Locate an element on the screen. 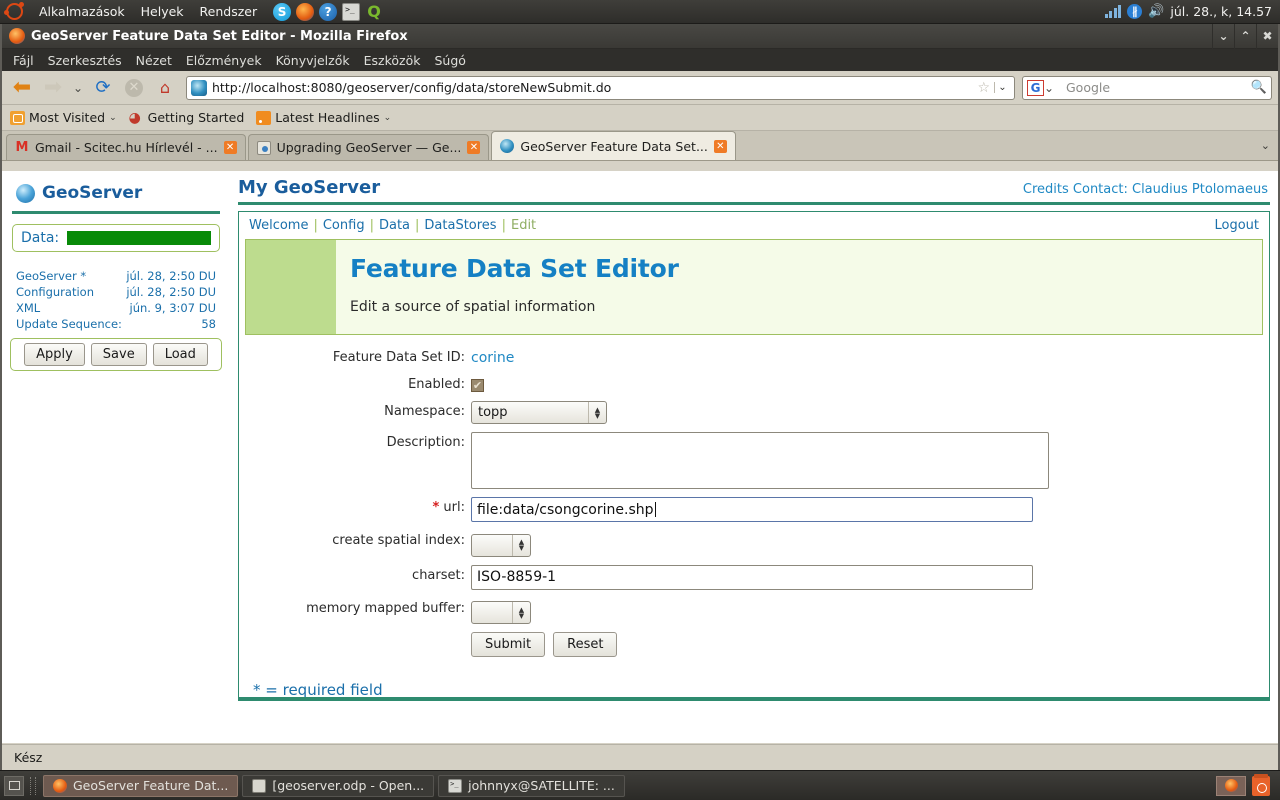 Image resolution: width=1280 pixels, height=800 pixels. minimize-button: ⌄ is located at coordinates (1223, 36).